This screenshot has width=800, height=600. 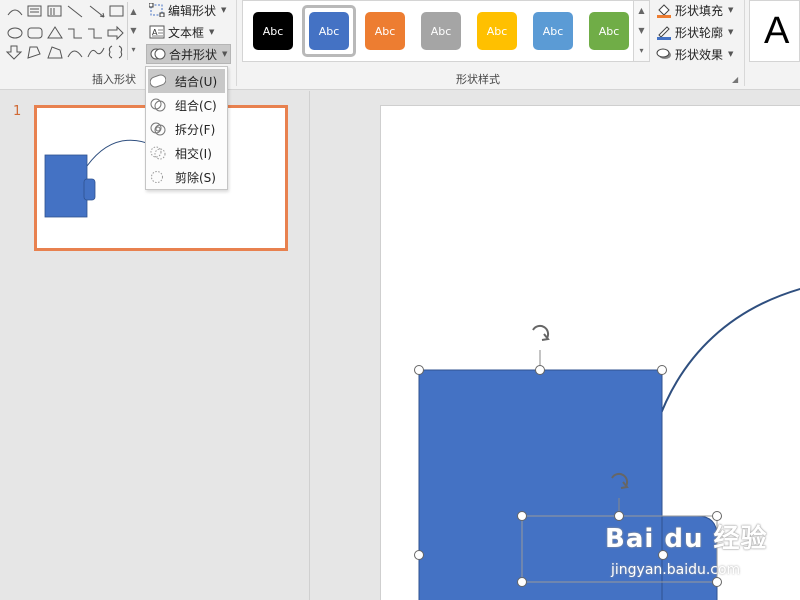 What do you see at coordinates (157, 10) in the screenshot?
I see `edit-points-icon` at bounding box center [157, 10].